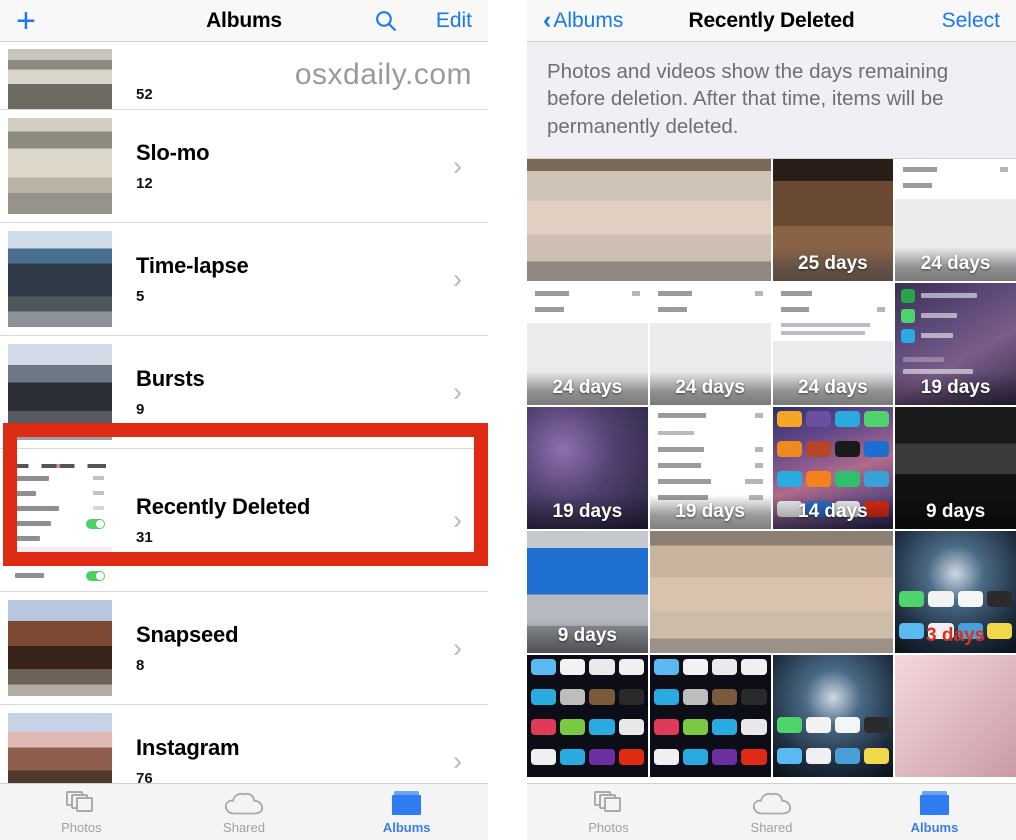  I want to click on album-count: 9, so click(140, 409).